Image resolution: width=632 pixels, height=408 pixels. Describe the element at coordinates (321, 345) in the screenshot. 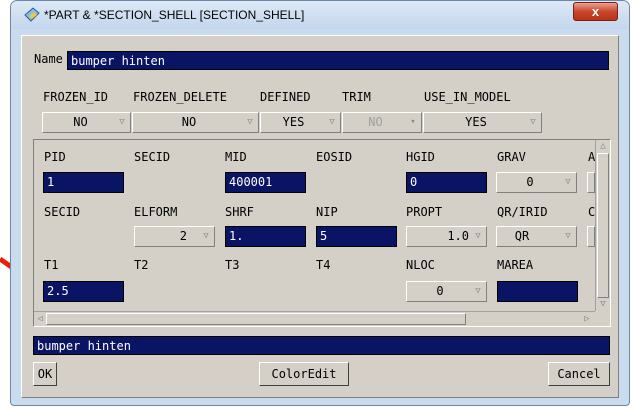

I see `status-field: bumper hinten` at that location.